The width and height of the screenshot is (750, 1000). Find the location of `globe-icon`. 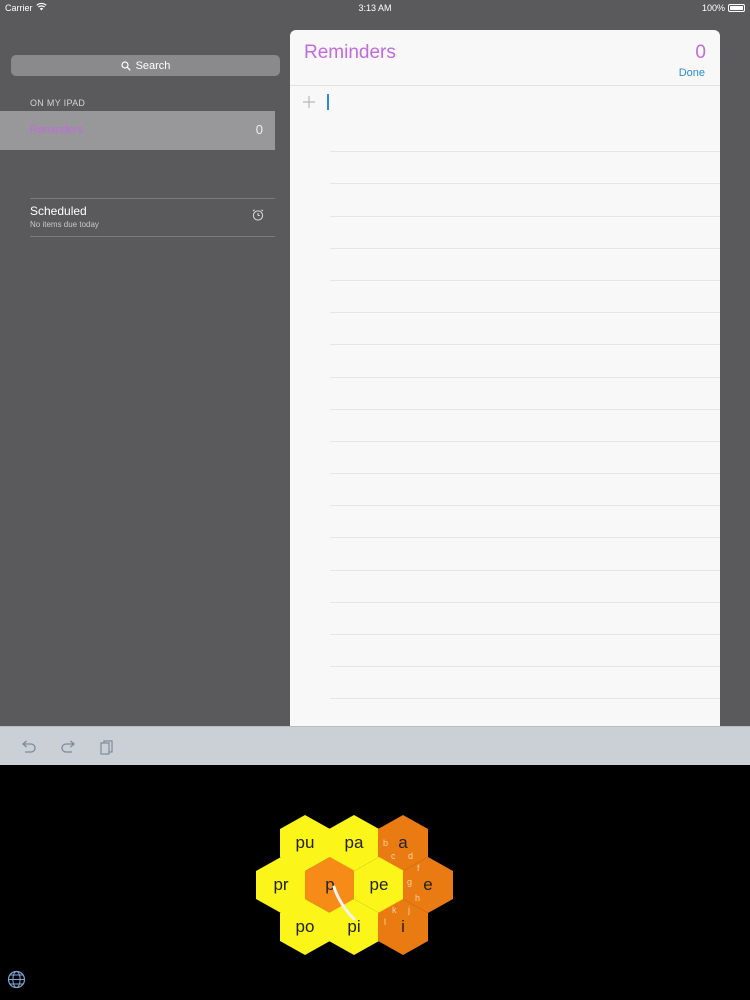

globe-icon is located at coordinates (16, 979).